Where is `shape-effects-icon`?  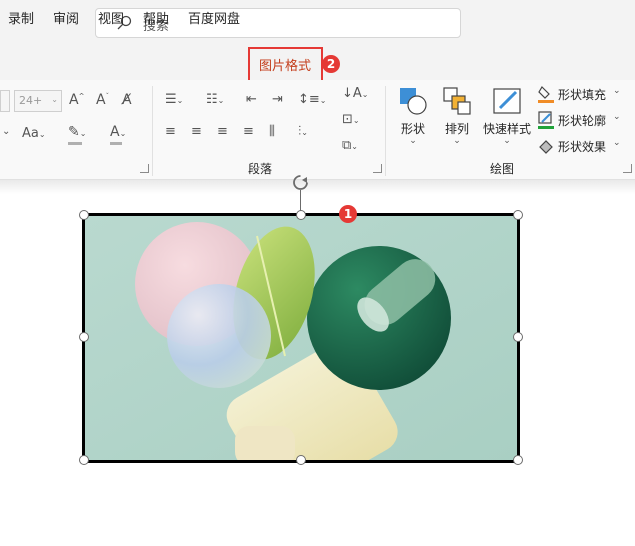 shape-effects-icon is located at coordinates (546, 147).